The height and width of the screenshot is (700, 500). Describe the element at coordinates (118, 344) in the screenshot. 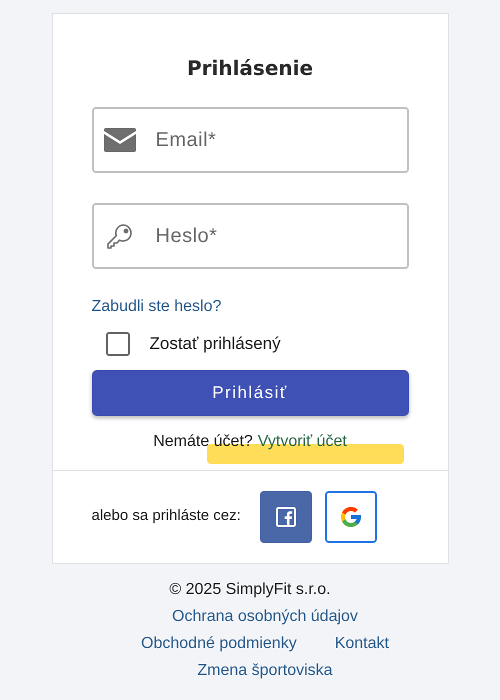

I see `remember-checkbox` at that location.